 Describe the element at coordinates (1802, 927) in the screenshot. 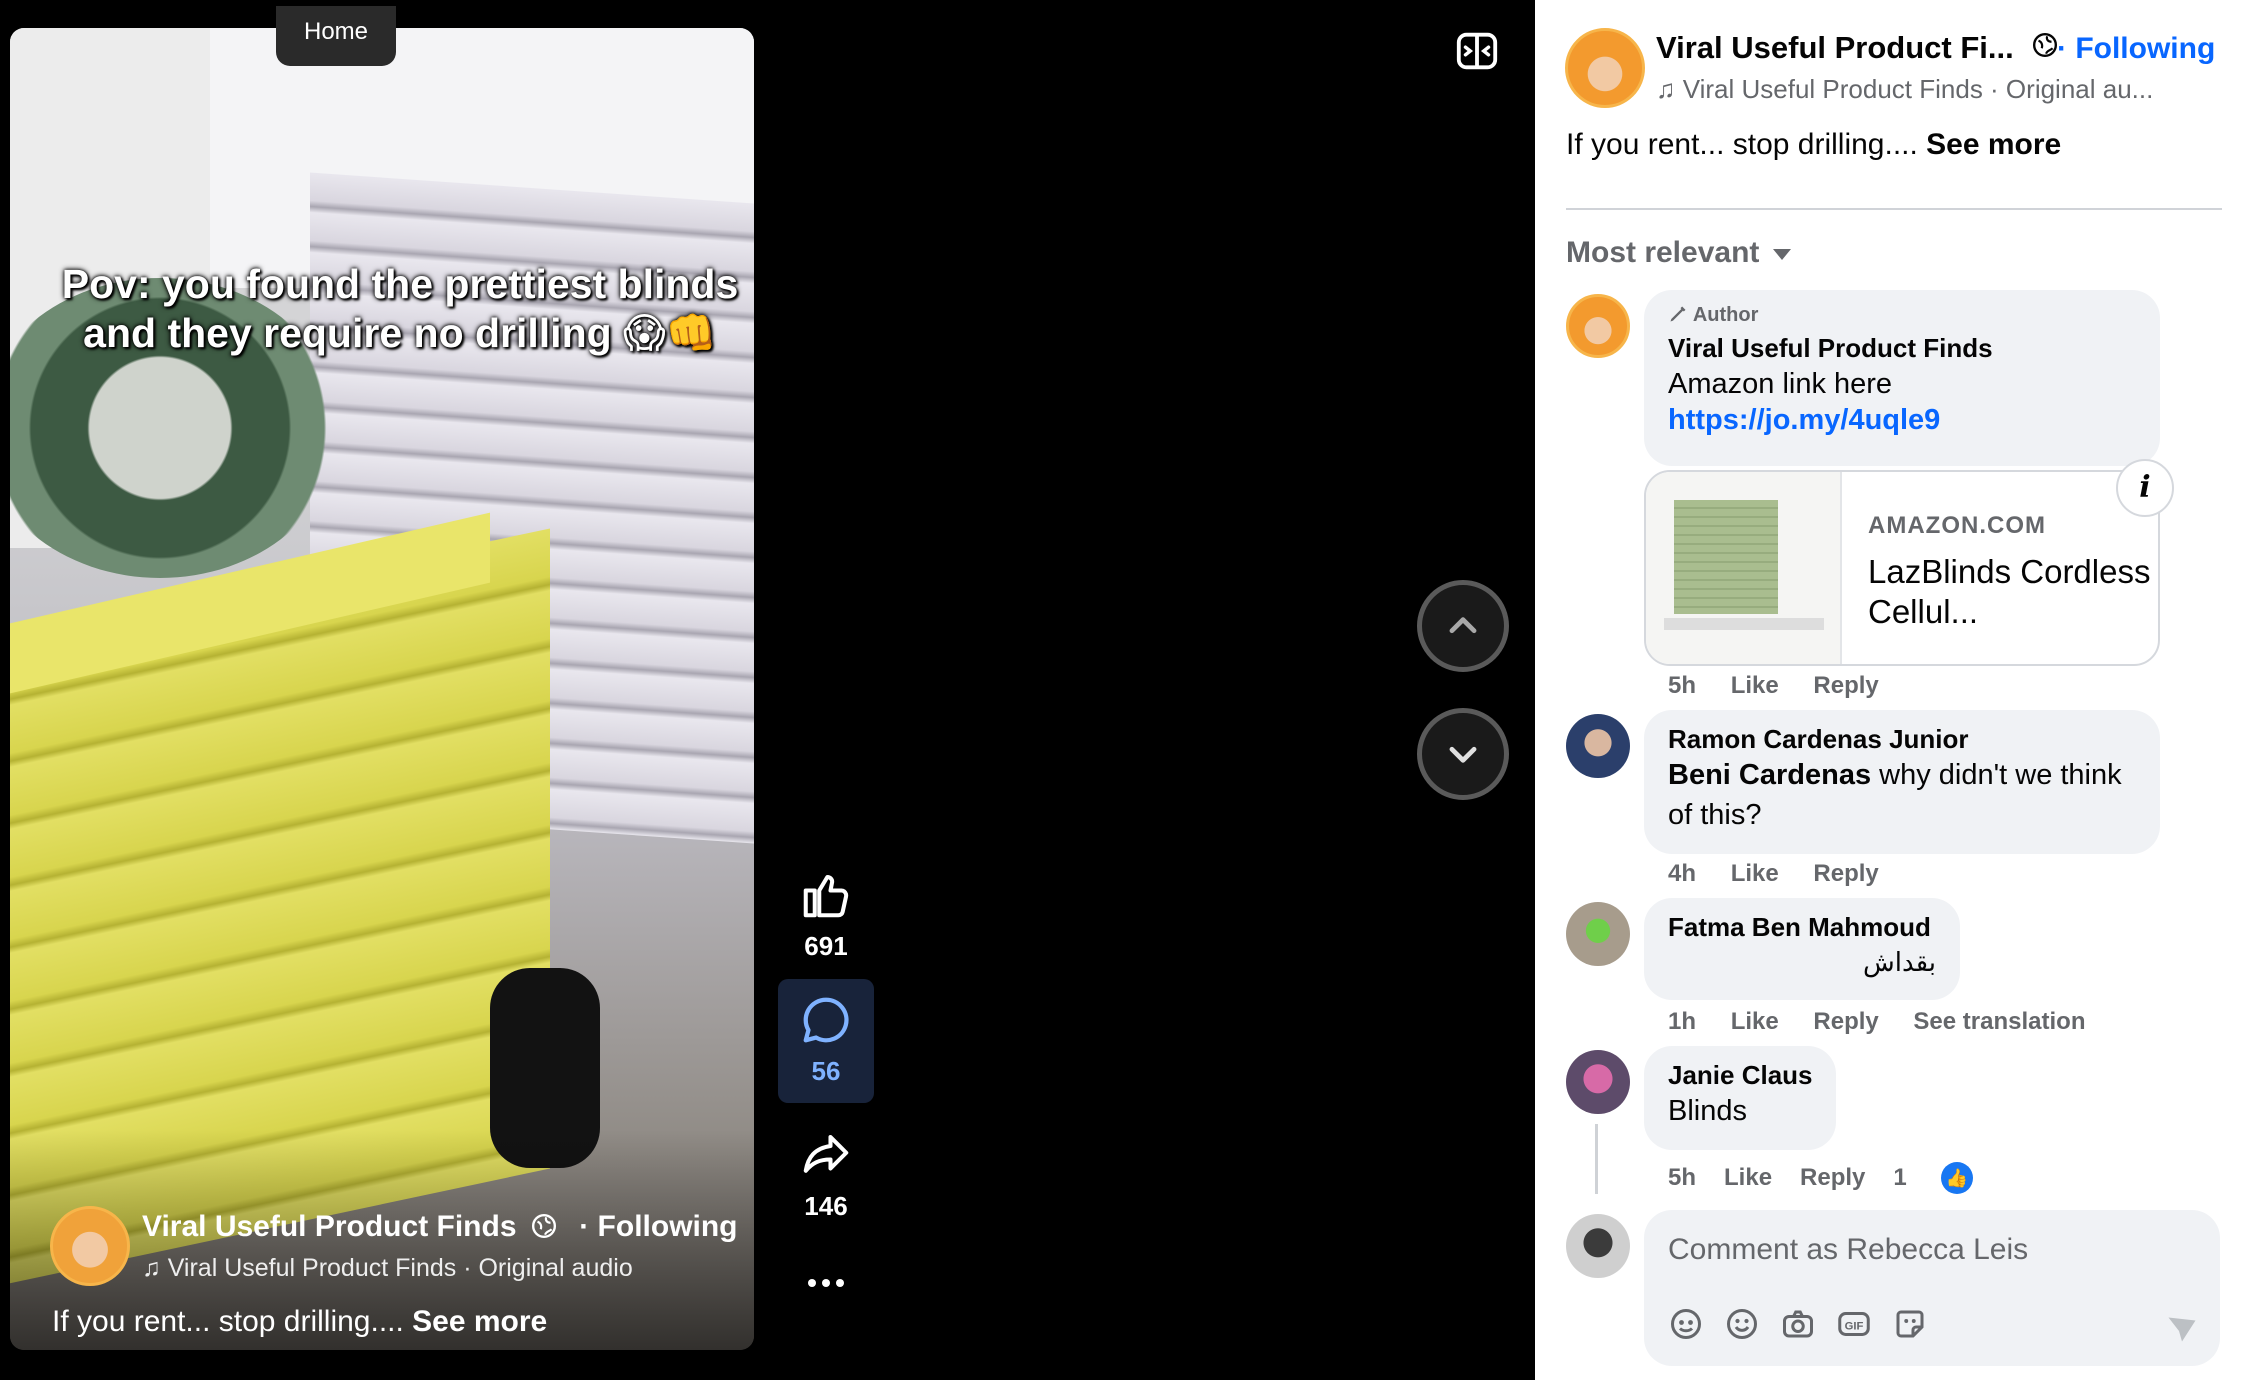

I see `commenter-name: Fatma Ben Mahmoud` at that location.